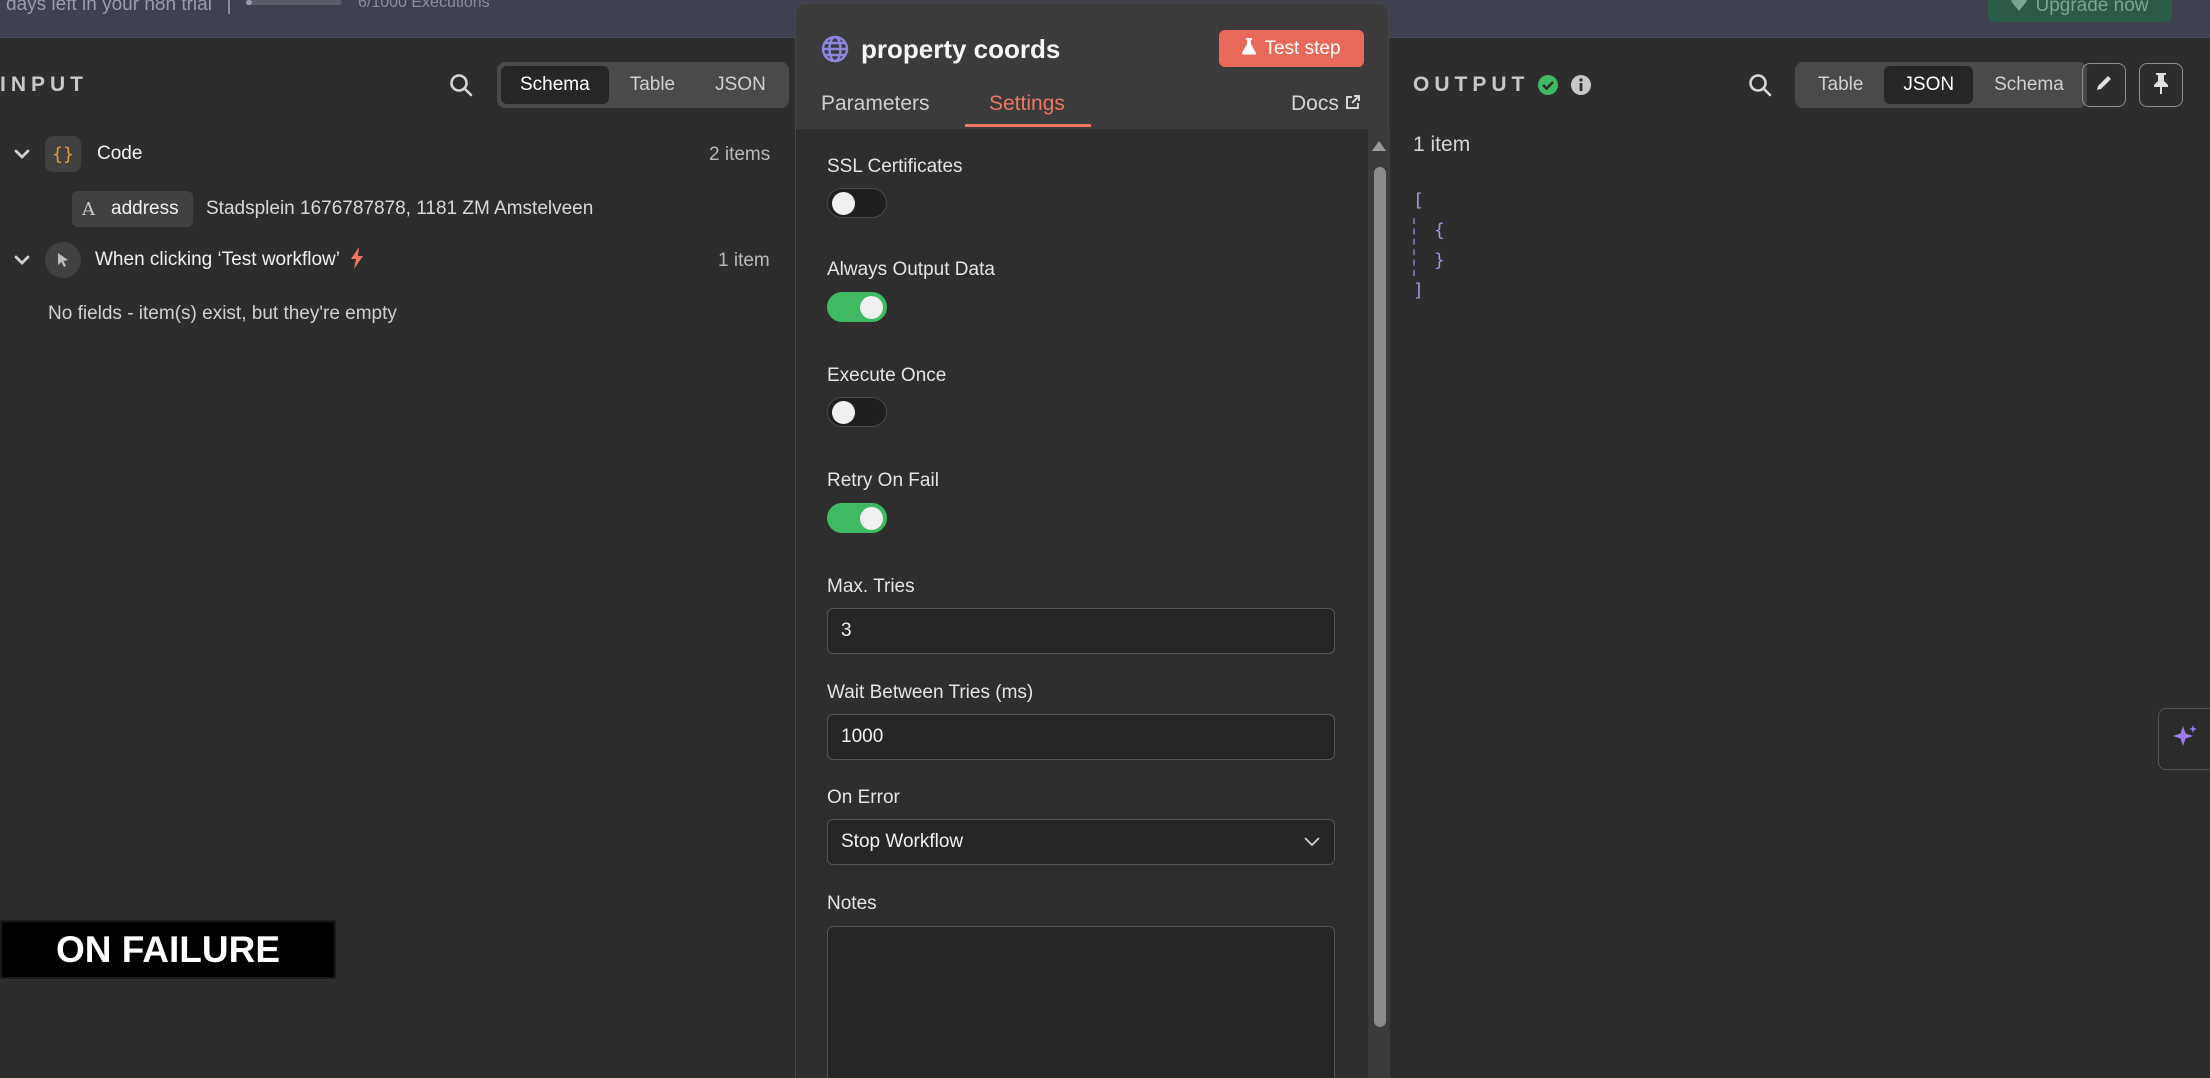 Image resolution: width=2210 pixels, height=1078 pixels. Describe the element at coordinates (1353, 104) in the screenshot. I see `external-link-icon` at that location.